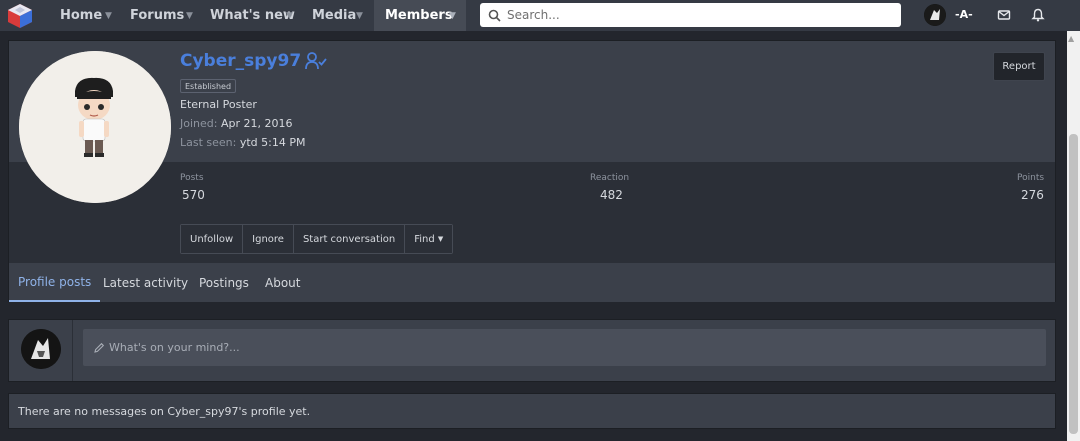 The image size is (1080, 441). I want to click on joined-date: Joined: Apr 21, 2016, so click(236, 123).